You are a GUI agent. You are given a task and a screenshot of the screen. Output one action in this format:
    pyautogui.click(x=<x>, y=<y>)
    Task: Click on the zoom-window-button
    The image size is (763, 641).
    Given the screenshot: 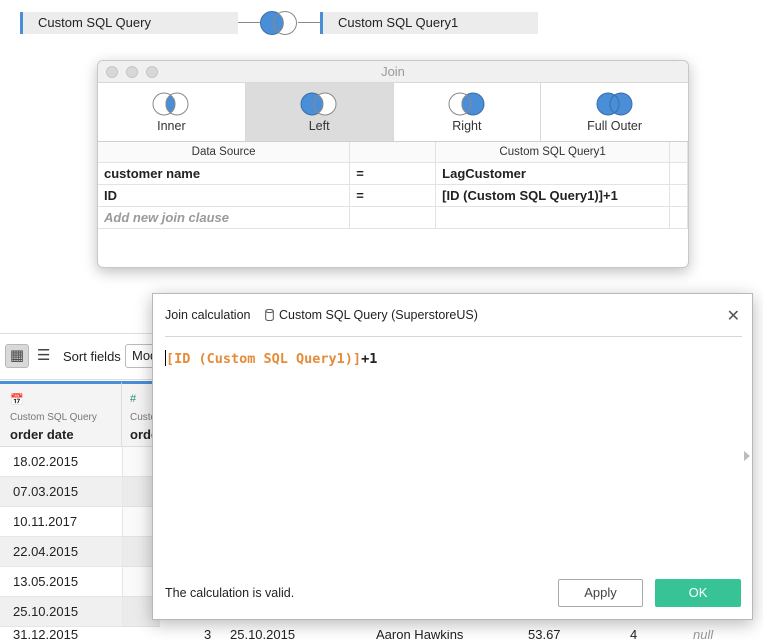 What is the action you would take?
    pyautogui.click(x=152, y=72)
    